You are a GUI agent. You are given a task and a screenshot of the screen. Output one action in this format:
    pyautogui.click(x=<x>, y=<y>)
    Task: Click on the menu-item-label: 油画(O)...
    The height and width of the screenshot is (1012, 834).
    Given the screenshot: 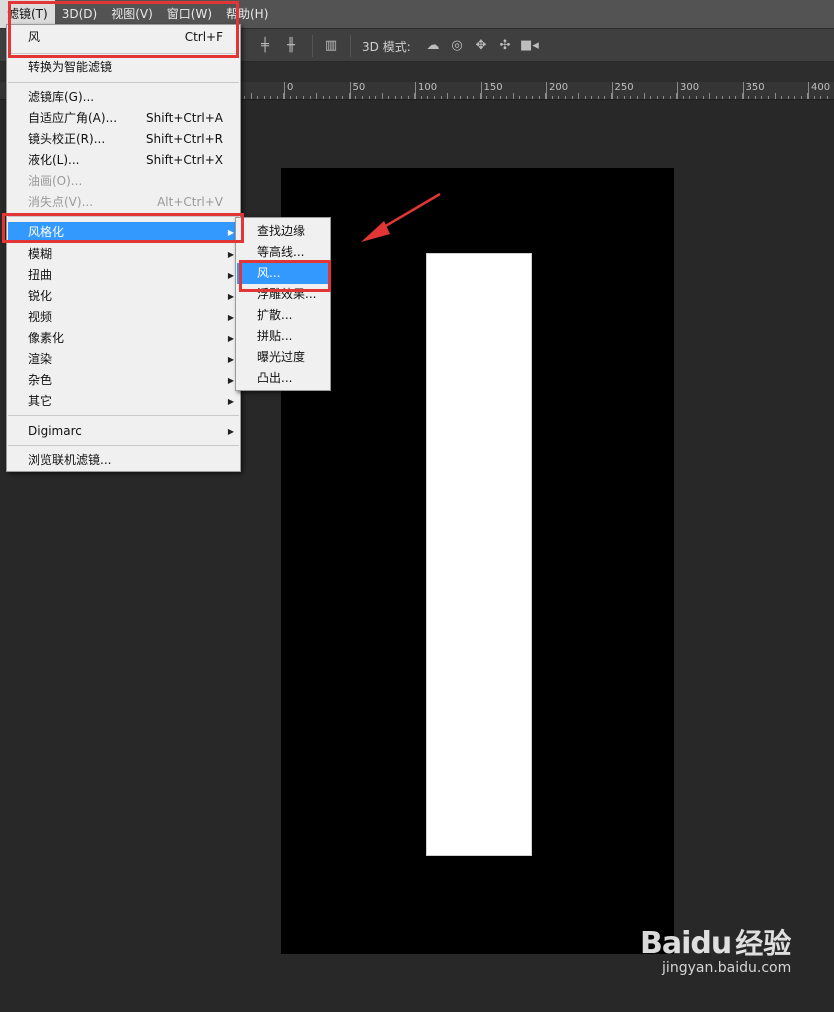 What is the action you would take?
    pyautogui.click(x=55, y=181)
    